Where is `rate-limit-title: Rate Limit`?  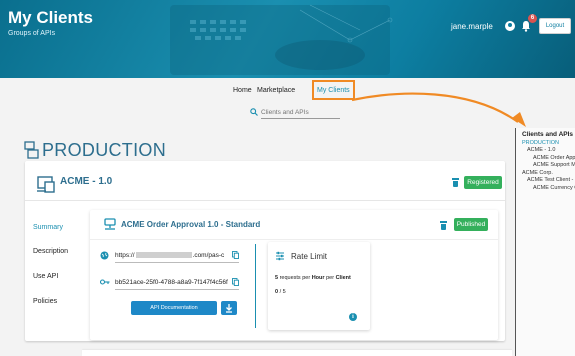
rate-limit-title: Rate Limit is located at coordinates (309, 256).